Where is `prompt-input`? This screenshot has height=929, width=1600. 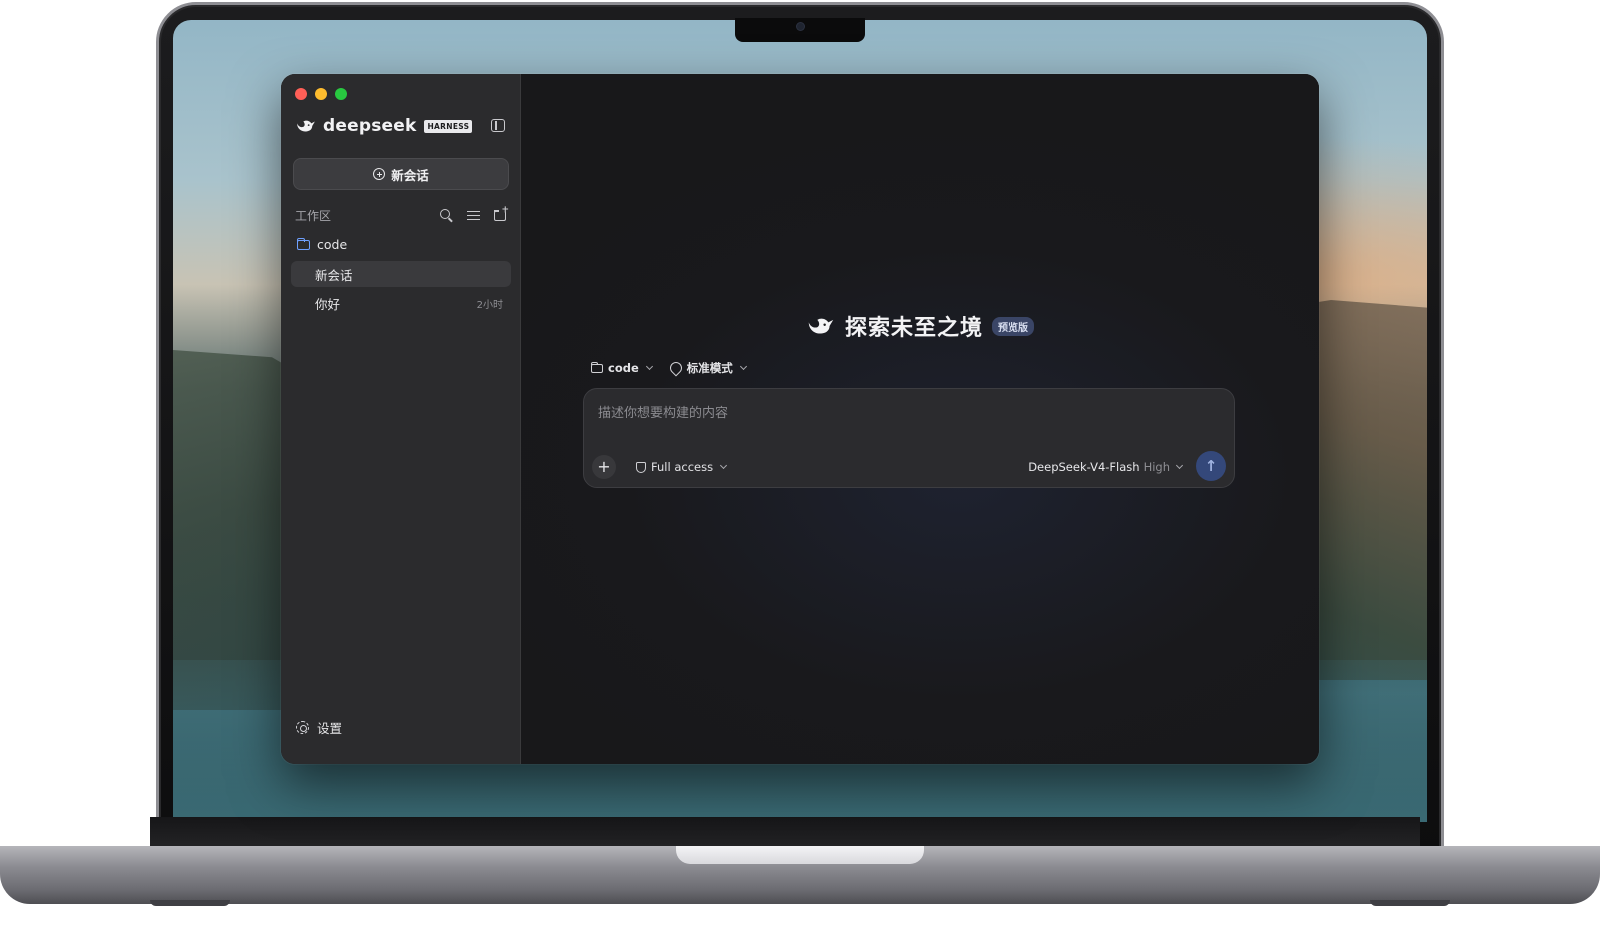 prompt-input is located at coordinates (909, 413).